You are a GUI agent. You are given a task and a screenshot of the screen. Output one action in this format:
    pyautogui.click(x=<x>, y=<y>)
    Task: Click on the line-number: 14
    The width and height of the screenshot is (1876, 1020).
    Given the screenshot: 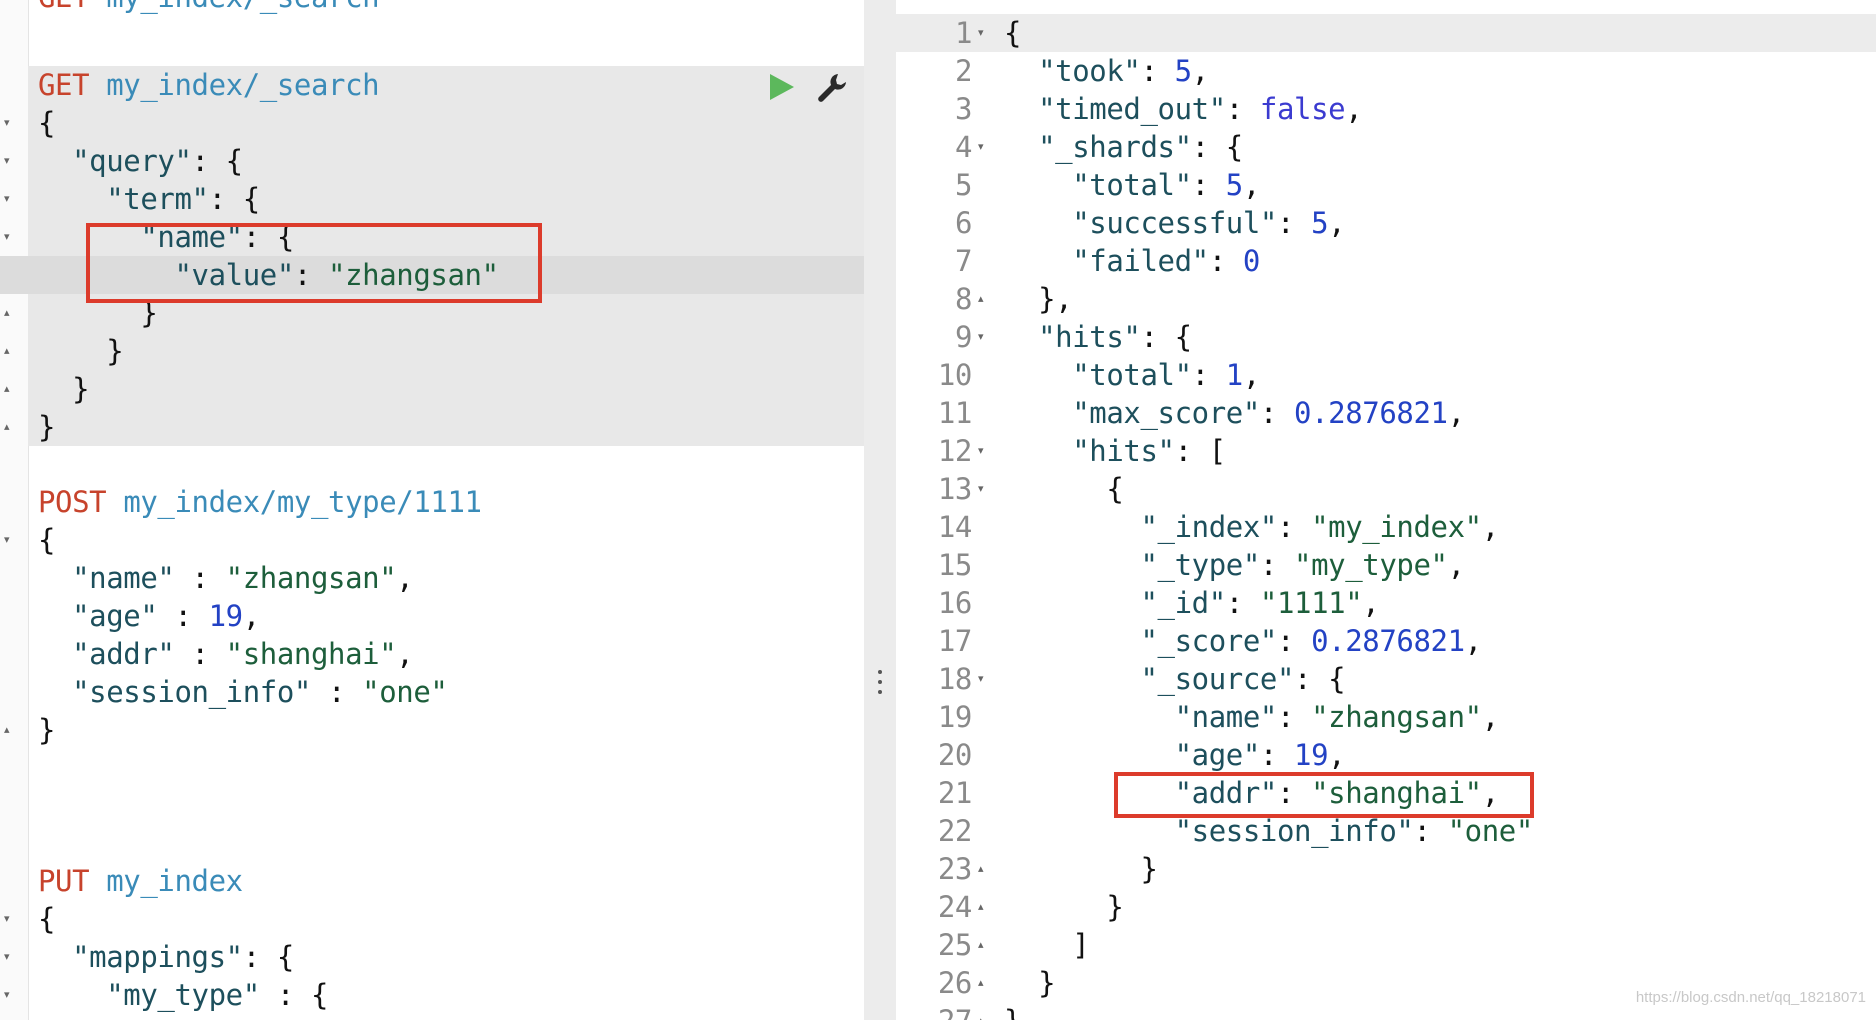 What is the action you would take?
    pyautogui.click(x=955, y=527)
    